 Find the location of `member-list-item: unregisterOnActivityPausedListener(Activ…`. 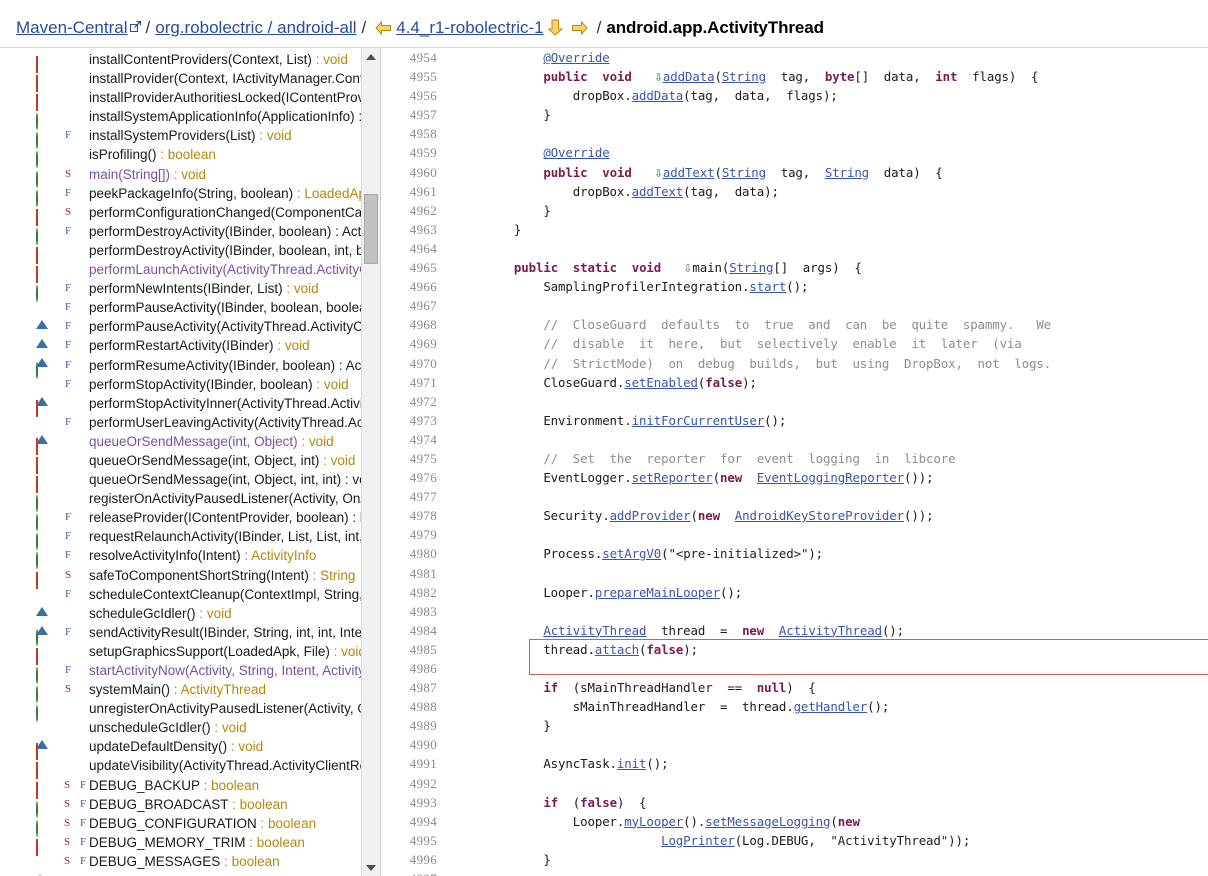

member-list-item: unregisterOnActivityPausedListener(Activ… is located at coordinates (181, 711).